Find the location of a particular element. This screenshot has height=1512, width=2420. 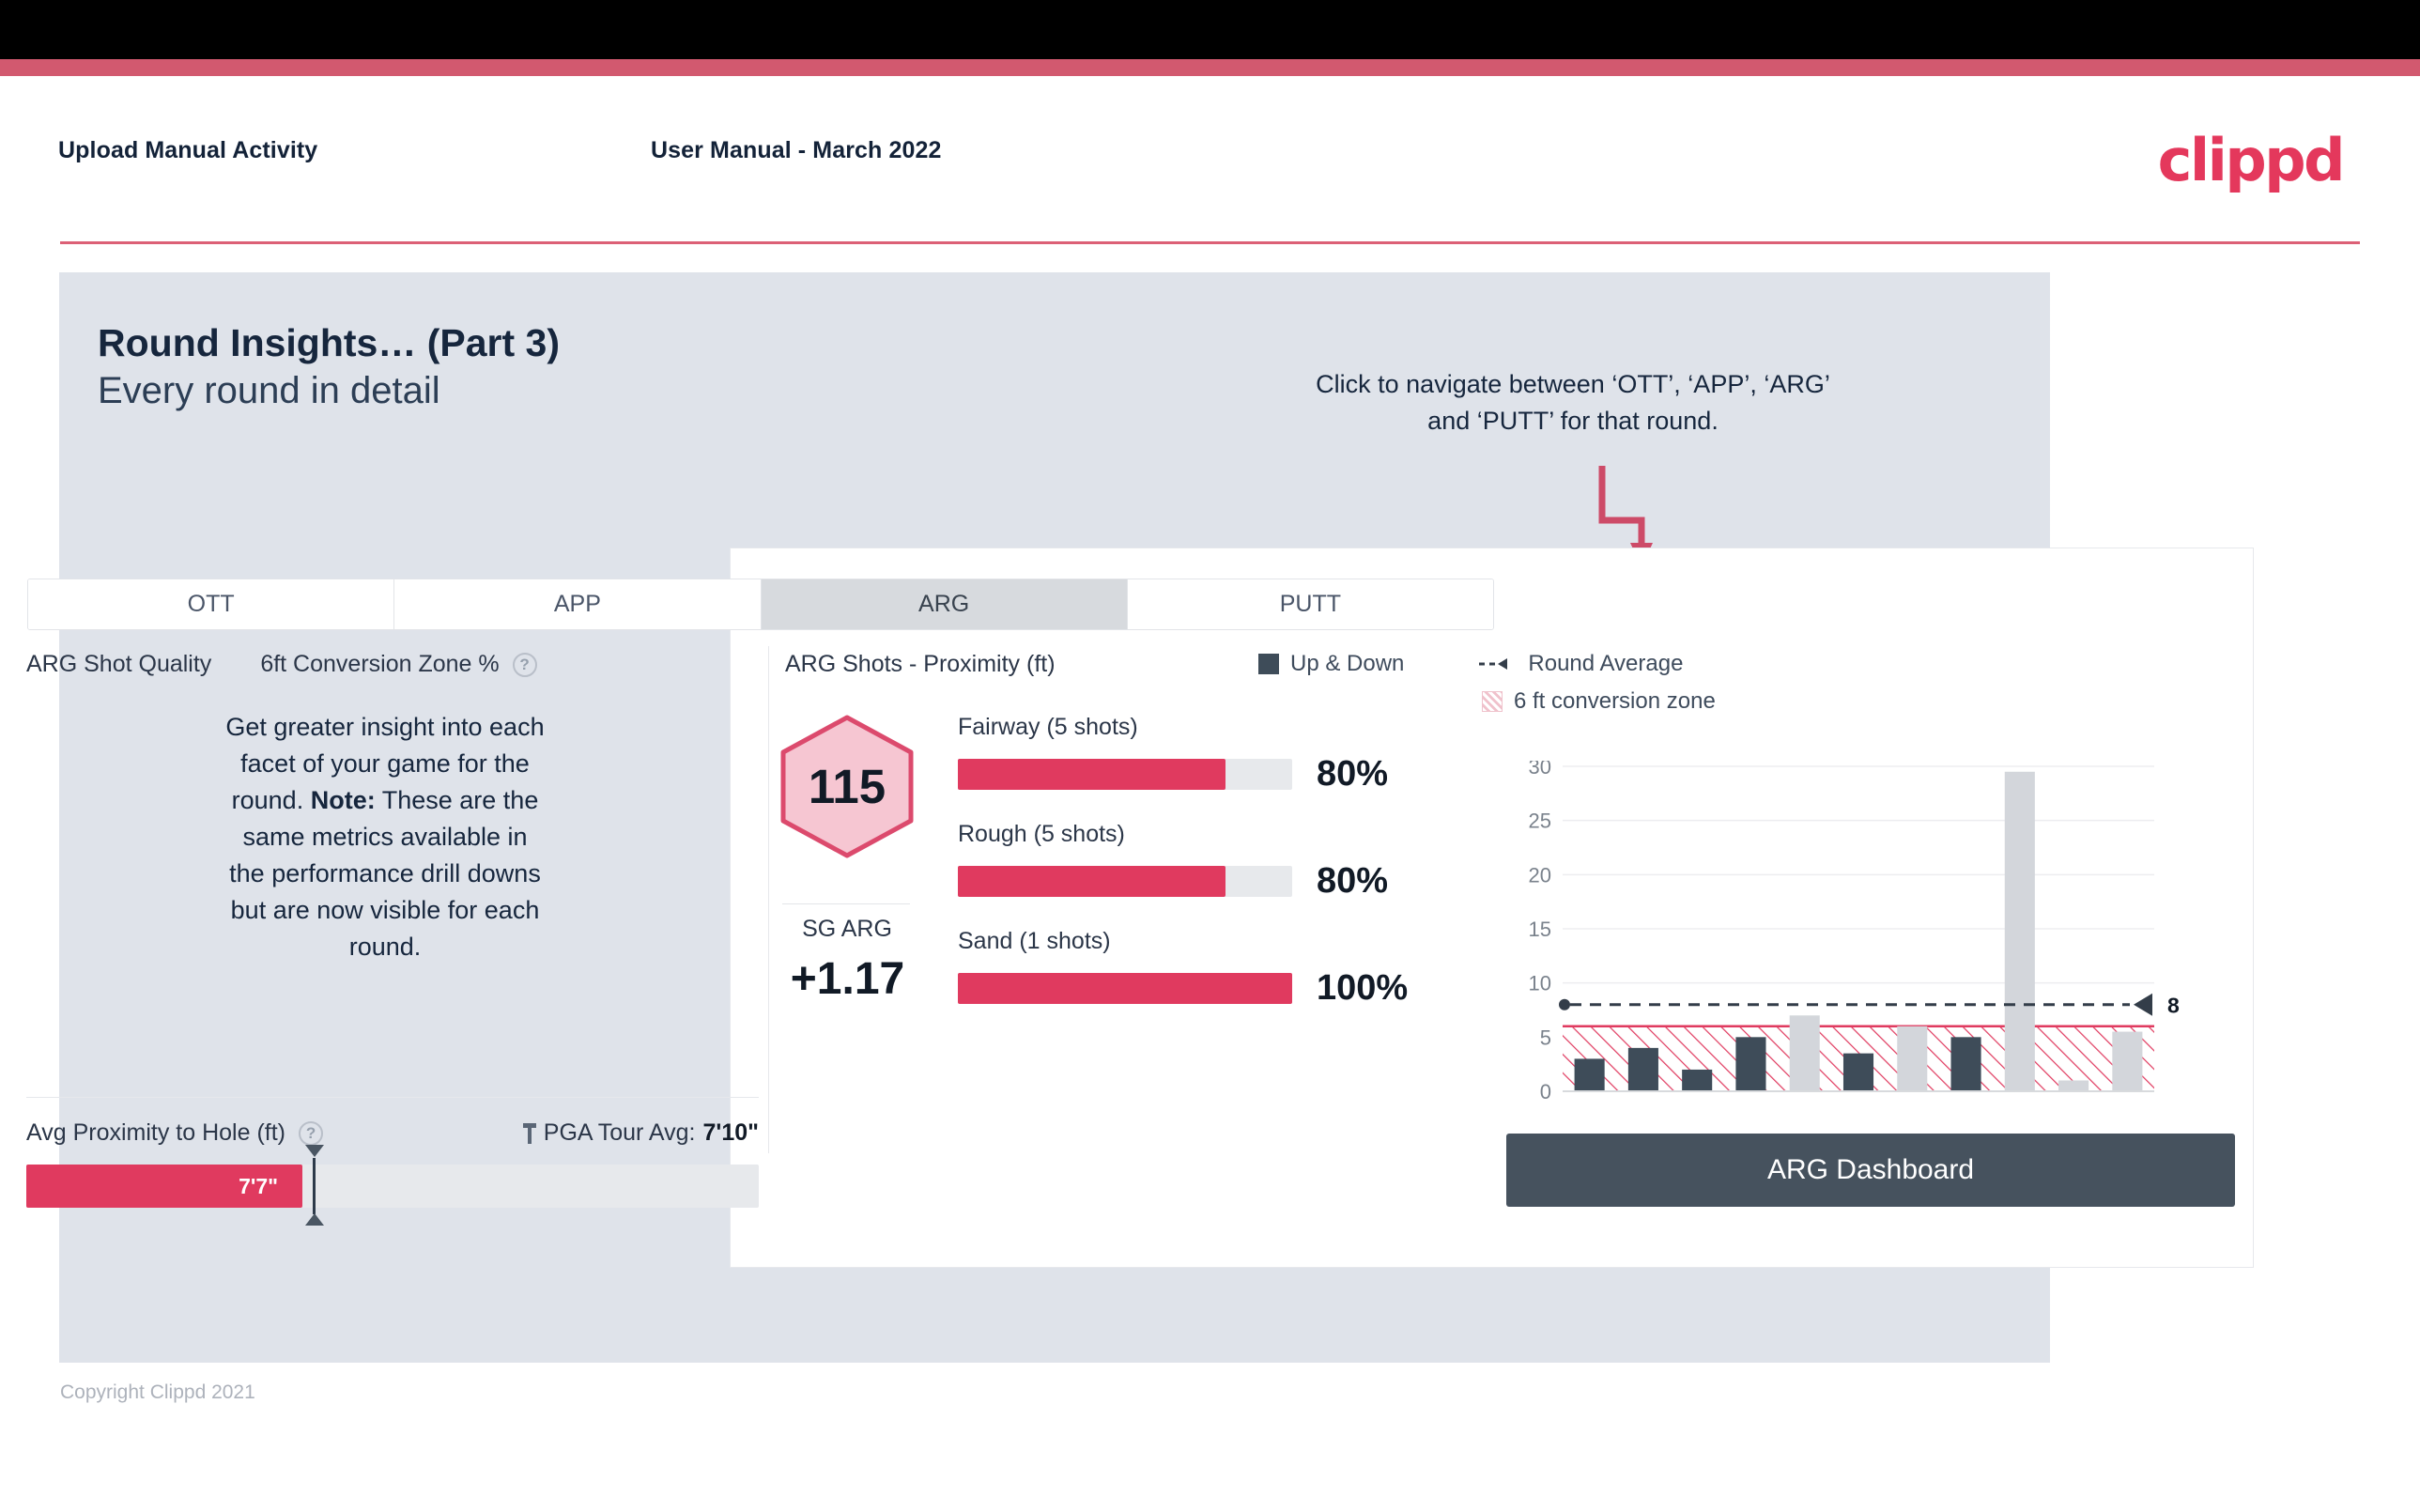

left-note-bold: Note: is located at coordinates (343, 800).